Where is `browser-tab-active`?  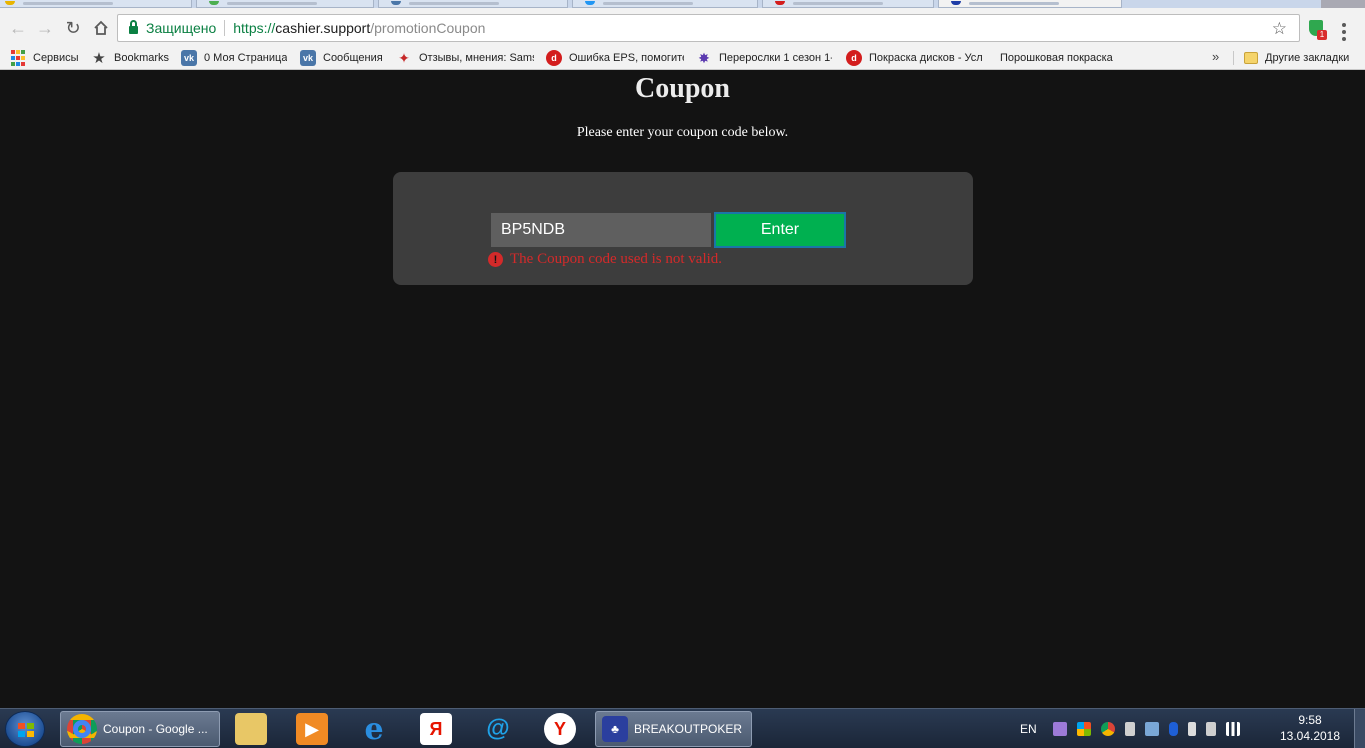 browser-tab-active is located at coordinates (1030, 4).